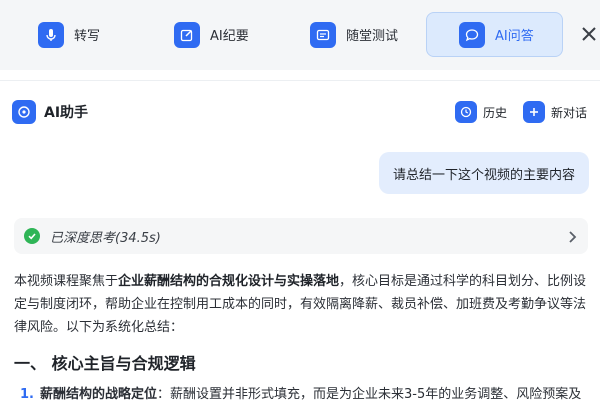 The height and width of the screenshot is (400, 600). What do you see at coordinates (494, 34) in the screenshot?
I see `tab-ai-qa: AI问答` at bounding box center [494, 34].